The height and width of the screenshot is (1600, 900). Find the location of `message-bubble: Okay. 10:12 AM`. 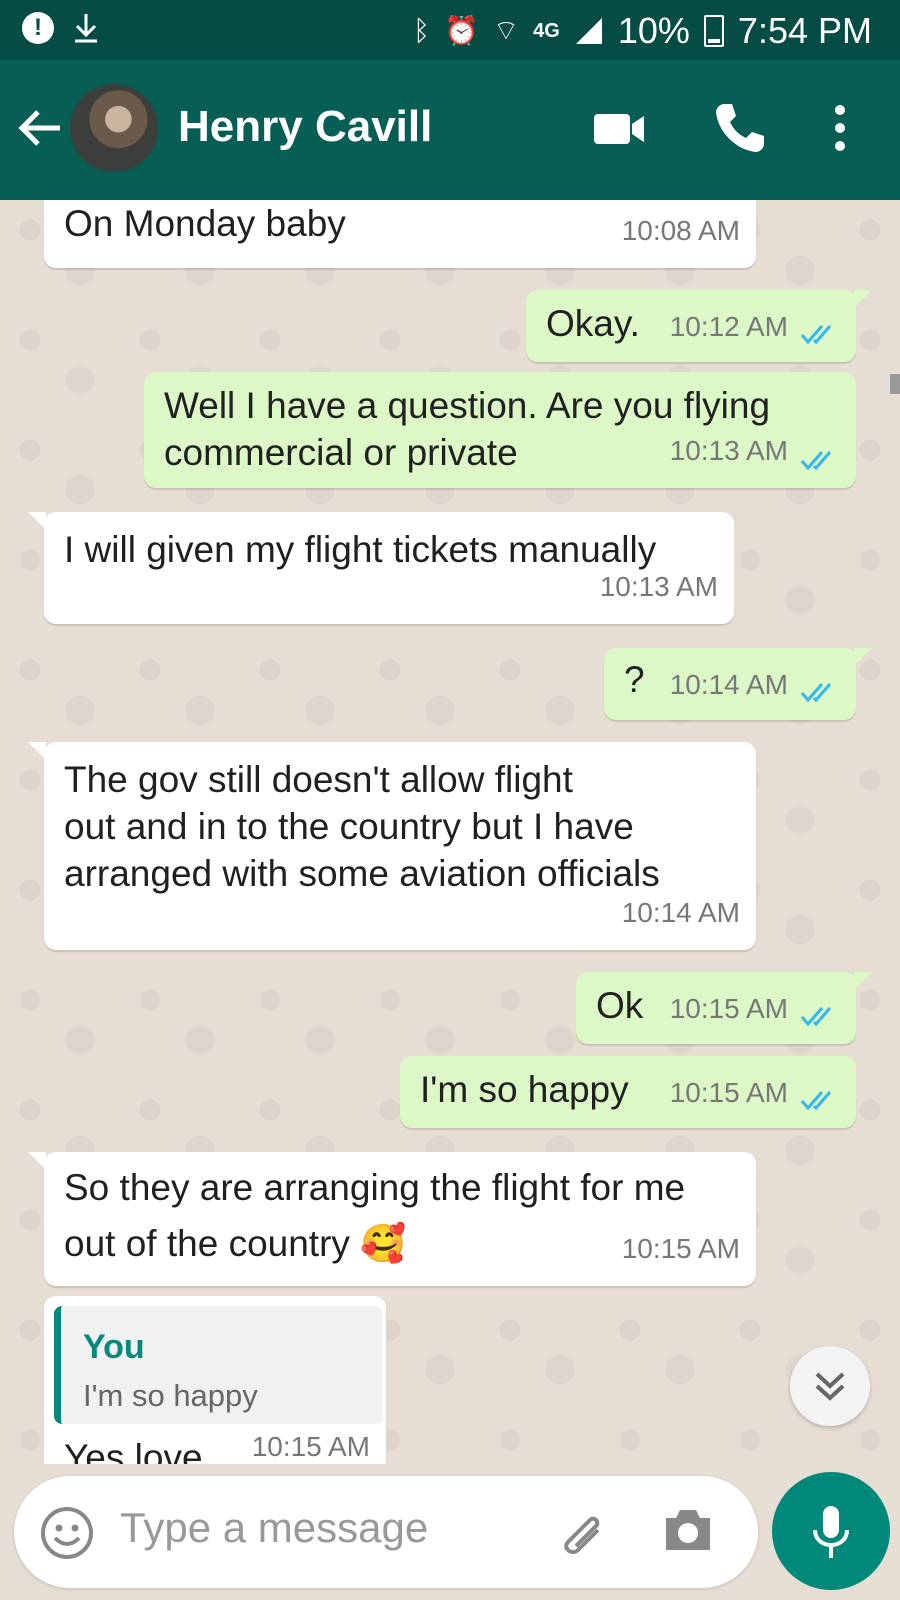

message-bubble: Okay. 10:12 AM is located at coordinates (699, 326).